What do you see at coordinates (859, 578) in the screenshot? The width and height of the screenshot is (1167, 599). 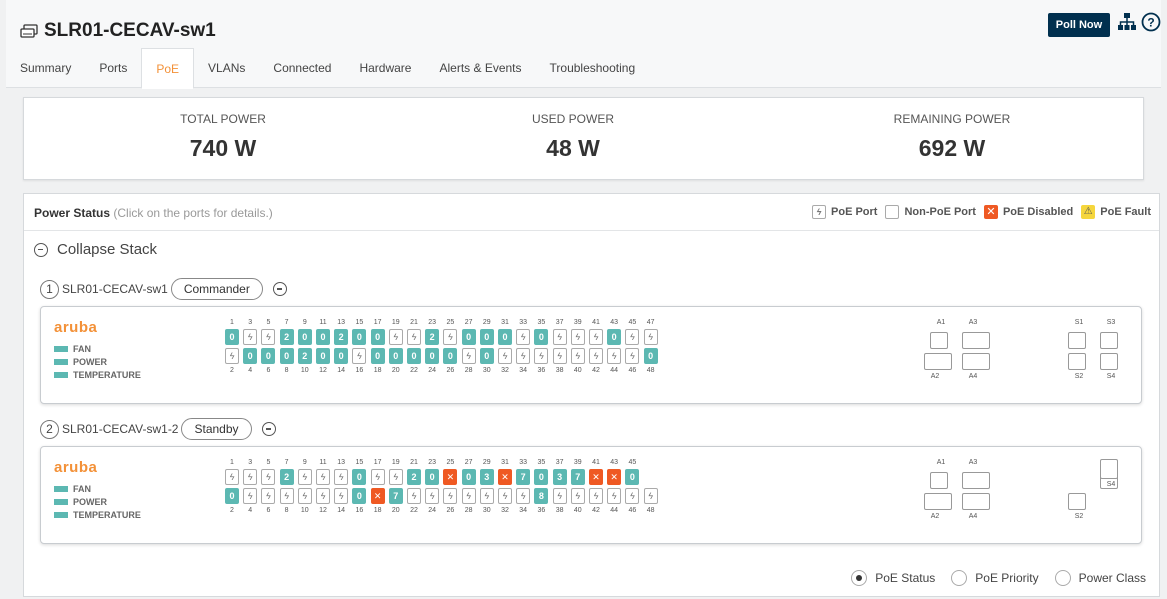 I see `radio-poe-status` at bounding box center [859, 578].